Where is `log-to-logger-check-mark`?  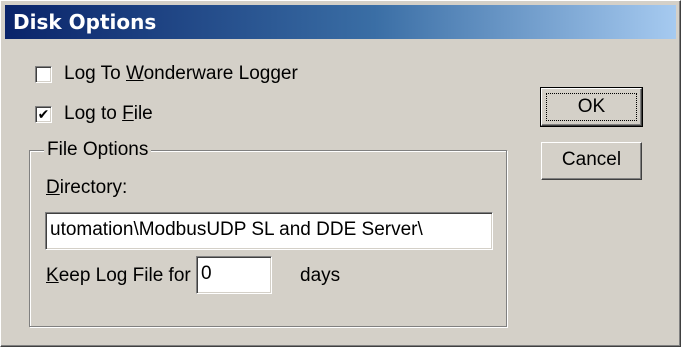
log-to-logger-check-mark is located at coordinates (43, 73).